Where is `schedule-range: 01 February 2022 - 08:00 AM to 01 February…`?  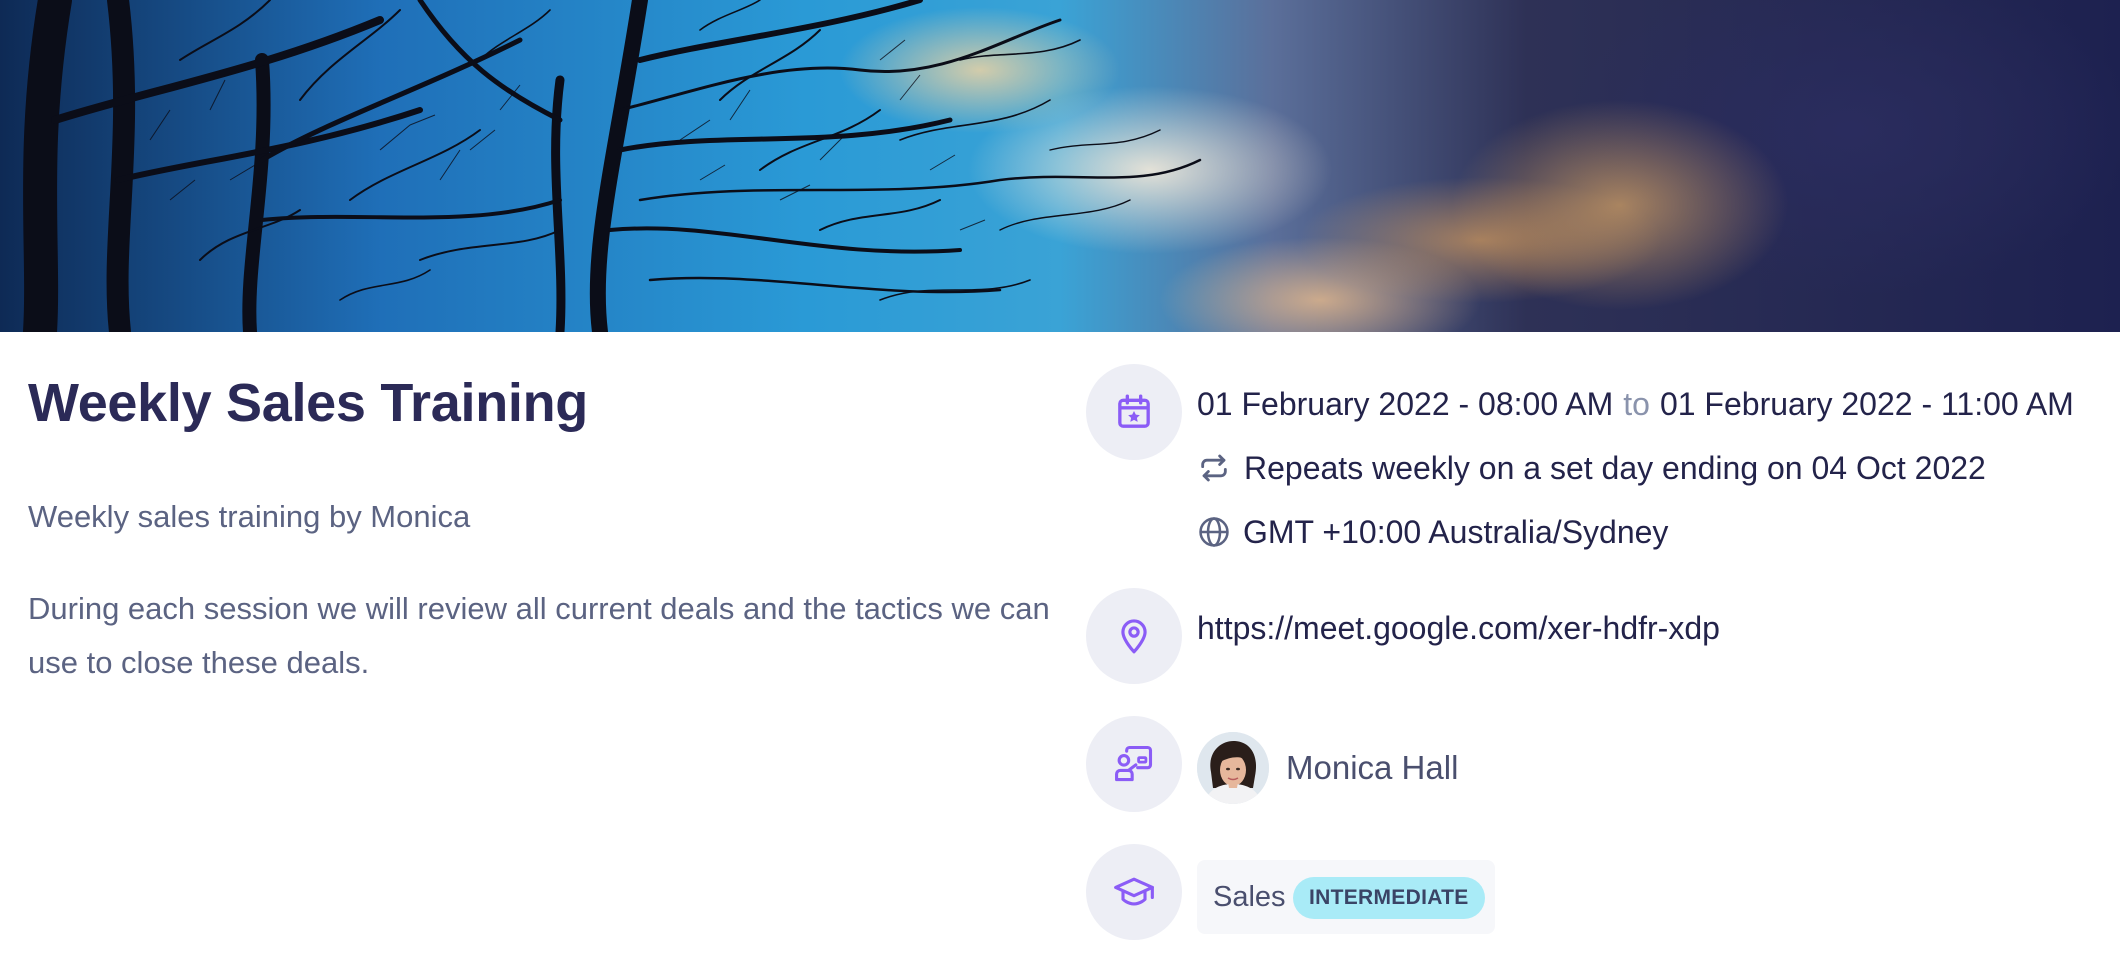
schedule-range: 01 February 2022 - 08:00 AM to 01 February… is located at coordinates (1635, 404).